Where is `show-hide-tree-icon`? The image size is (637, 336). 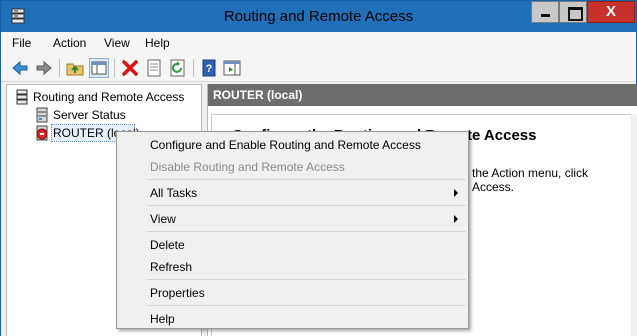
show-hide-tree-icon is located at coordinates (99, 68).